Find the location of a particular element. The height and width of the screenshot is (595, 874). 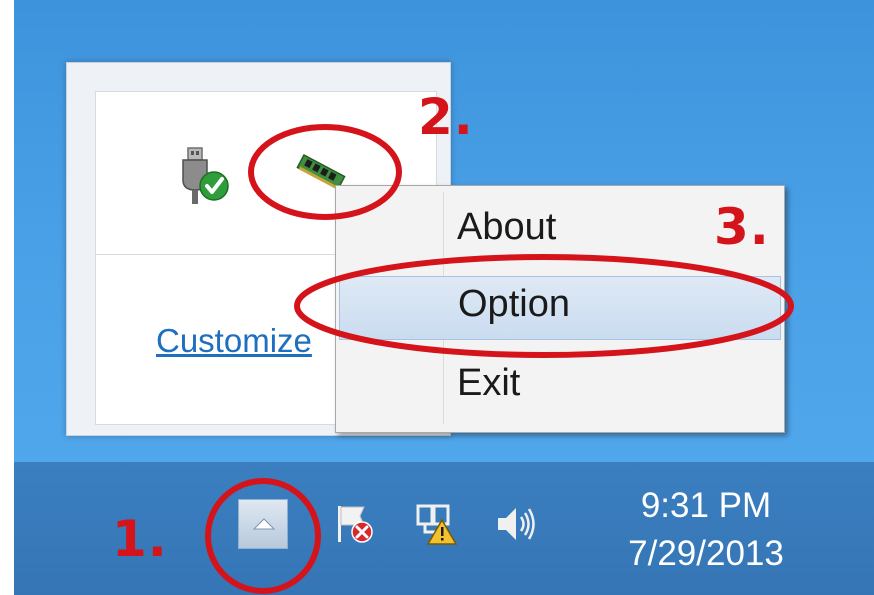

usb-device-icon is located at coordinates (204, 176).